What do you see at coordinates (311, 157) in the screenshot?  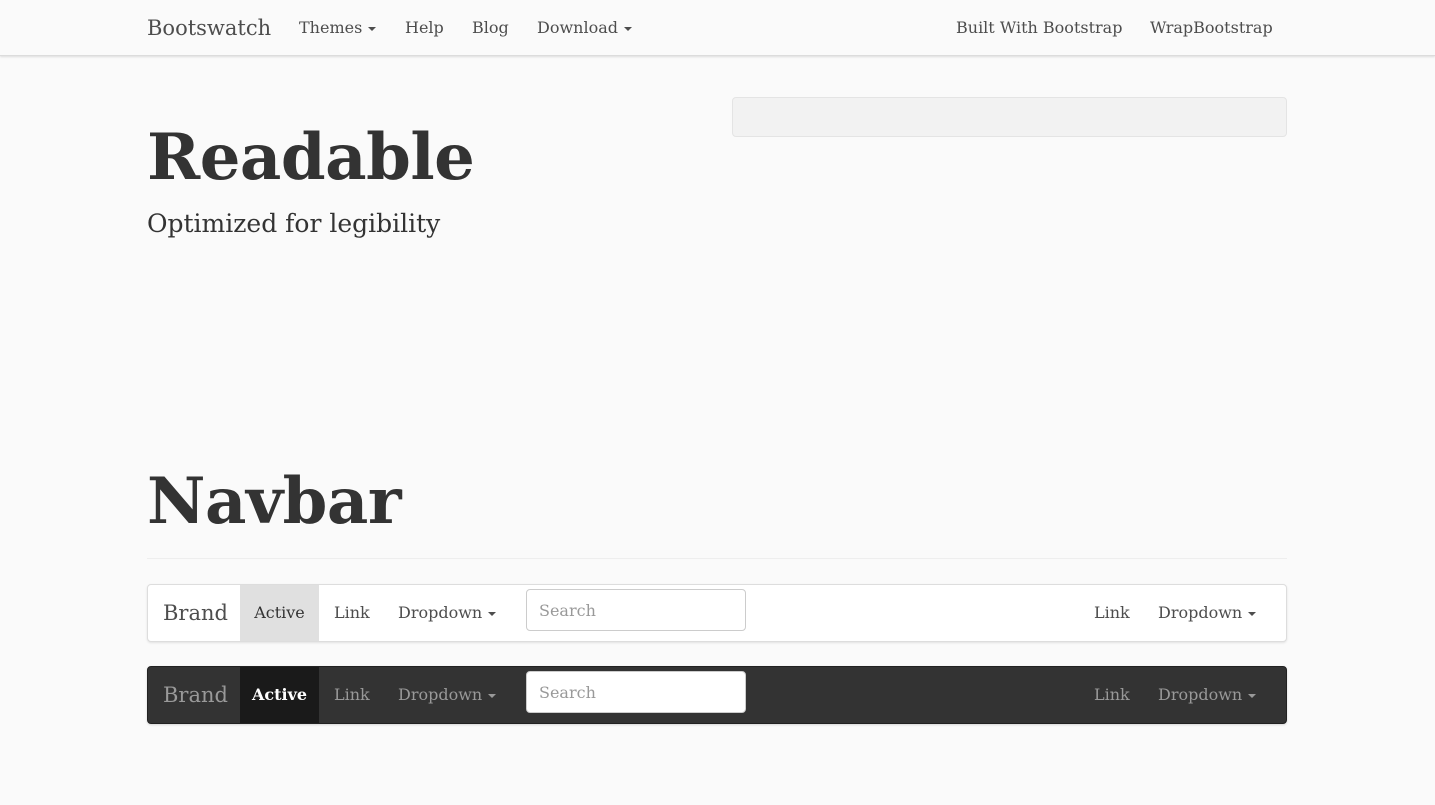 I see `page-title: Readable` at bounding box center [311, 157].